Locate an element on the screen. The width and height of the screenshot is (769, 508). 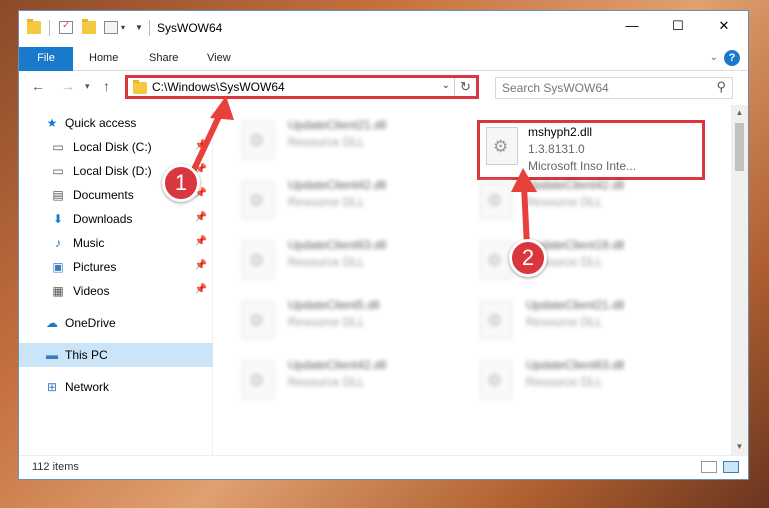
computer-icon: ▬ is located at coordinates (52, 355).